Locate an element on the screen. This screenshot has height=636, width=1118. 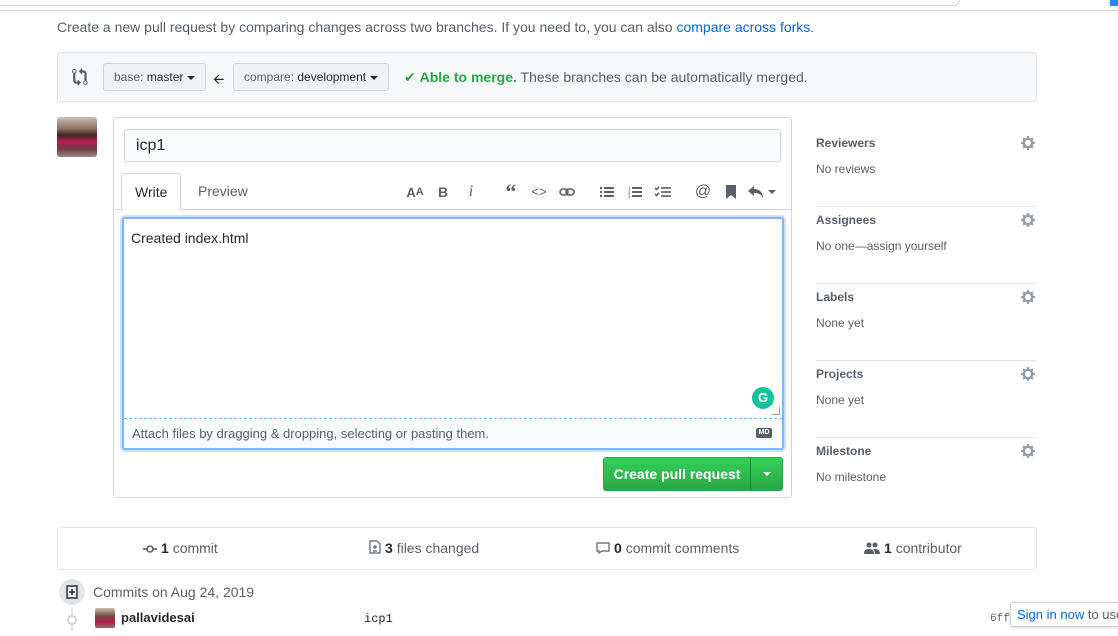
saved-reply-icon is located at coordinates (731, 192).